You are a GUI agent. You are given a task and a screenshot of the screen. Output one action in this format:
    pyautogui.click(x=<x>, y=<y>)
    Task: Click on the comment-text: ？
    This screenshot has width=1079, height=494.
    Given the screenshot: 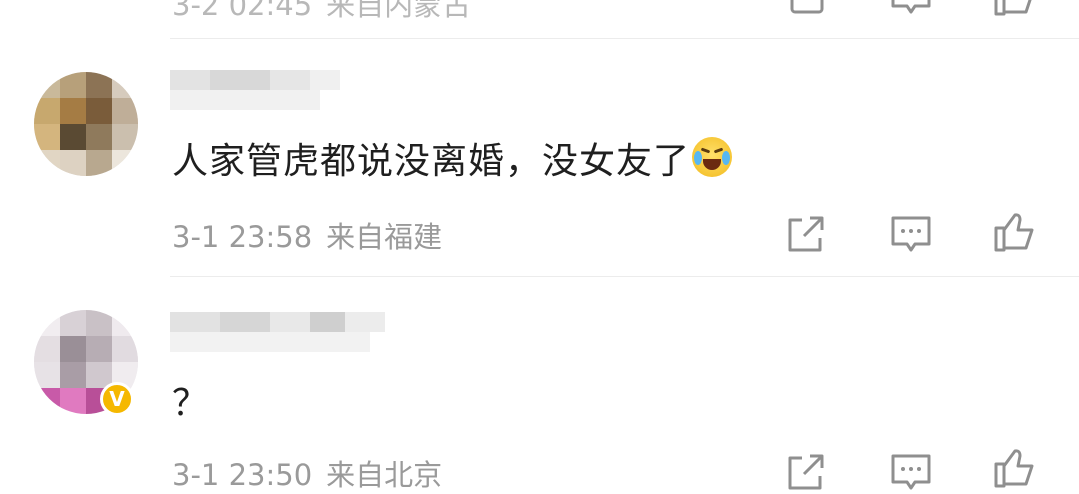 What is the action you would take?
    pyautogui.click(x=190, y=400)
    